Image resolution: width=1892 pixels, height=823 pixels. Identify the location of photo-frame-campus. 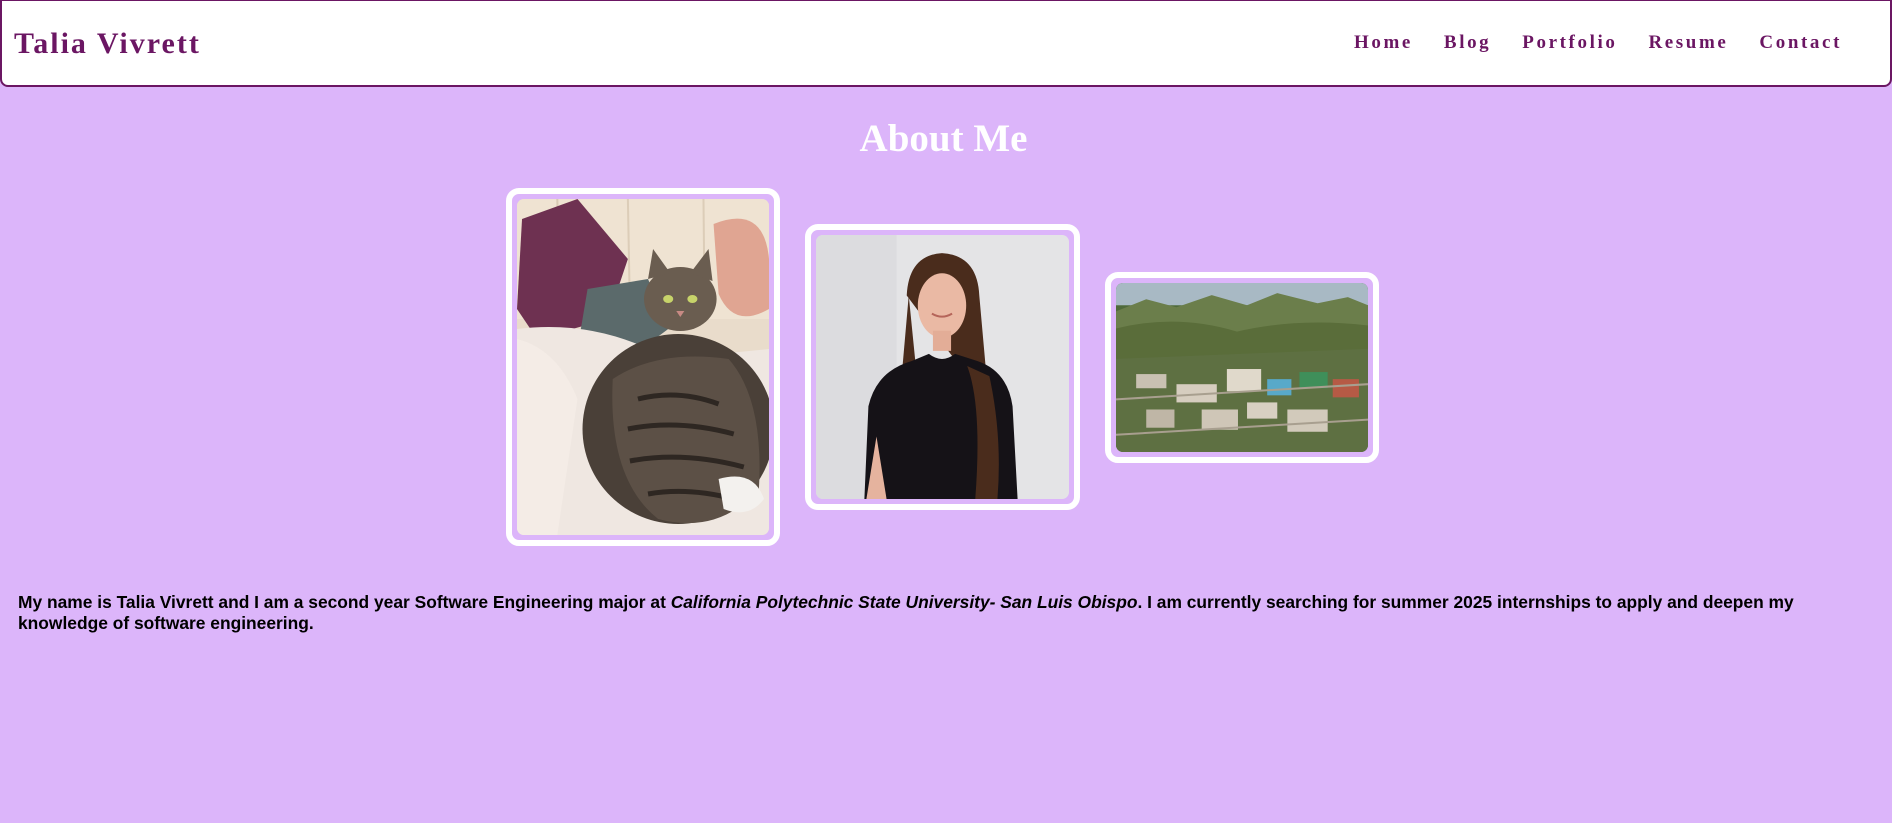
(1242, 367).